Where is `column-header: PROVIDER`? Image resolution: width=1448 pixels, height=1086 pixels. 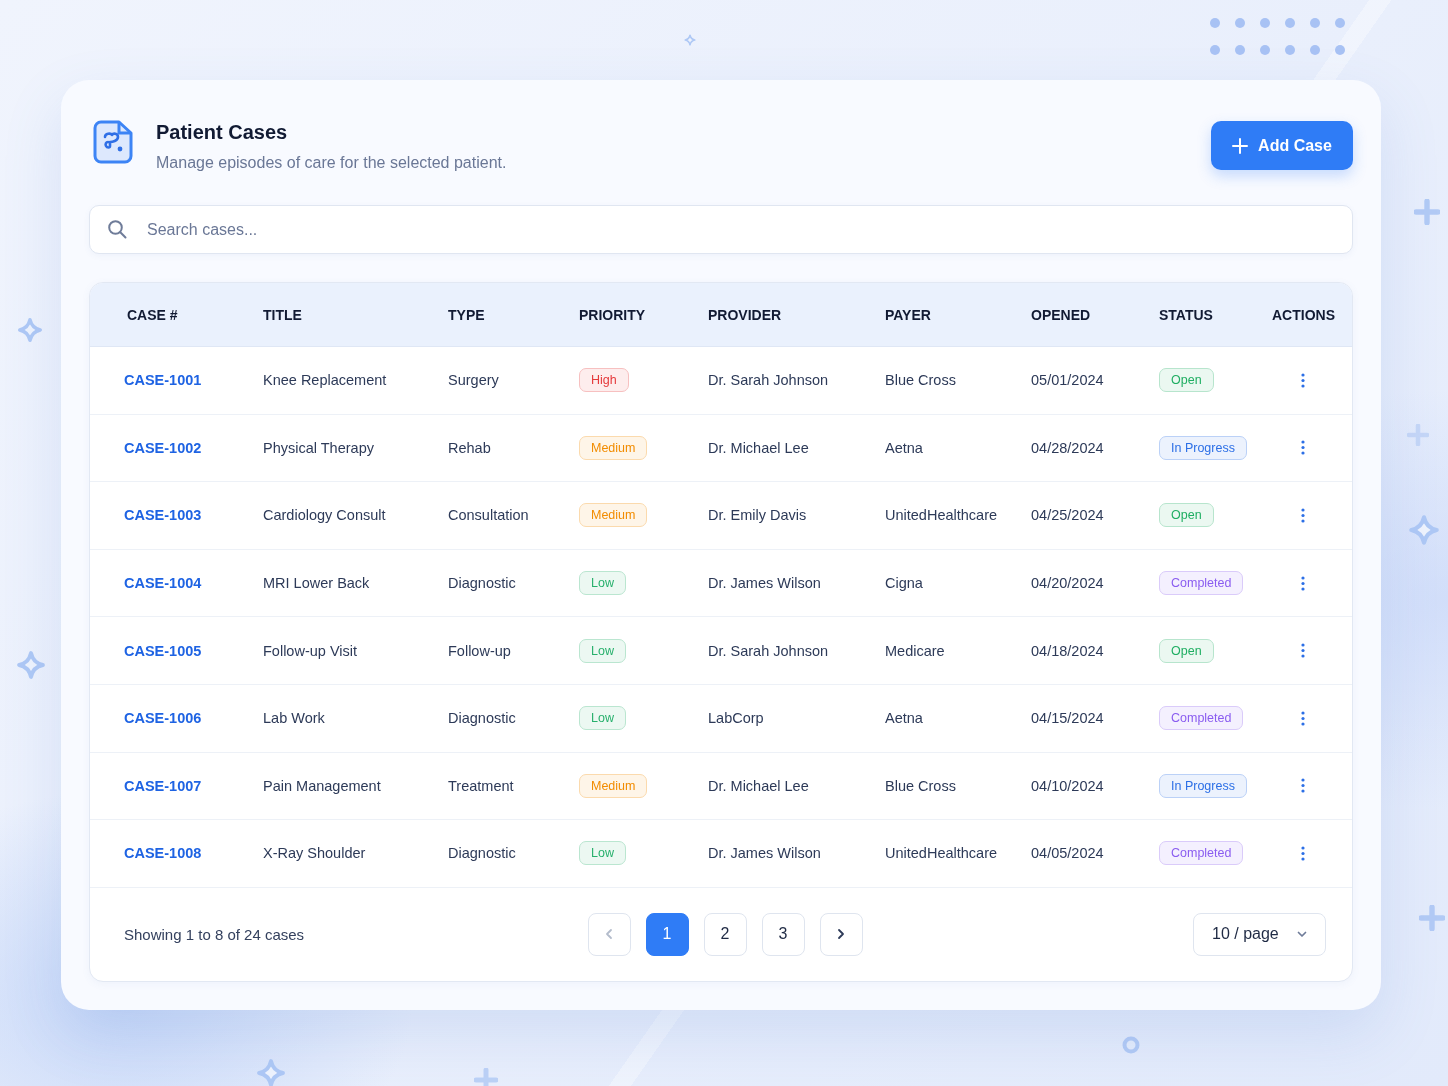 column-header: PROVIDER is located at coordinates (745, 314).